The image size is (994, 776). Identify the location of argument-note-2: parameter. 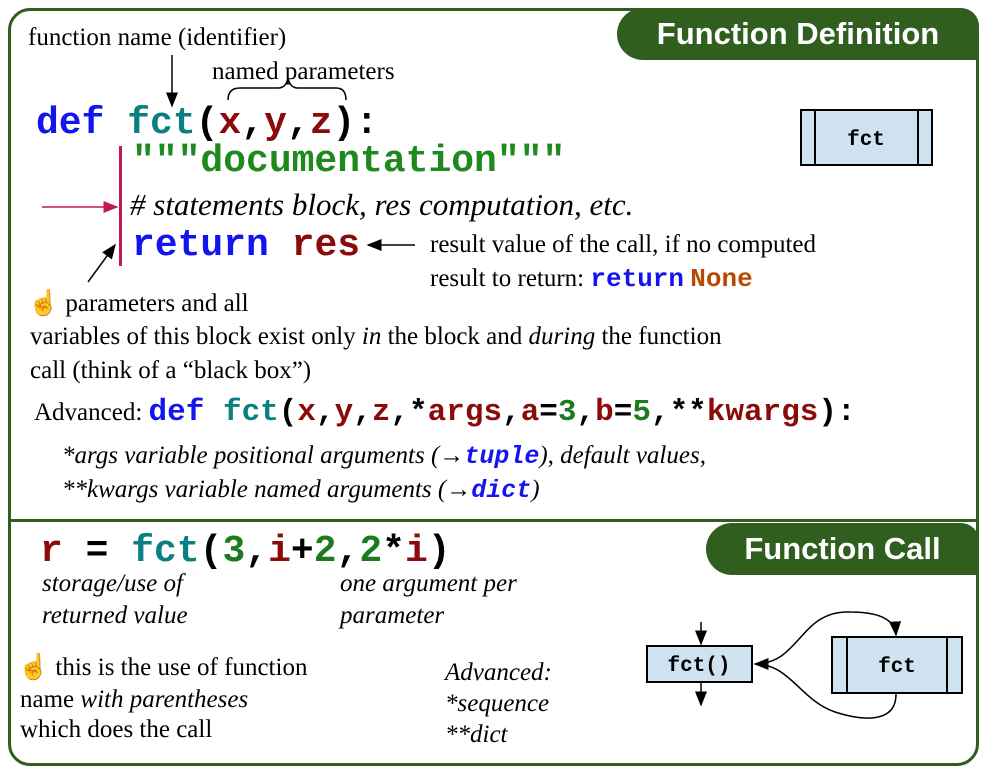
(392, 615).